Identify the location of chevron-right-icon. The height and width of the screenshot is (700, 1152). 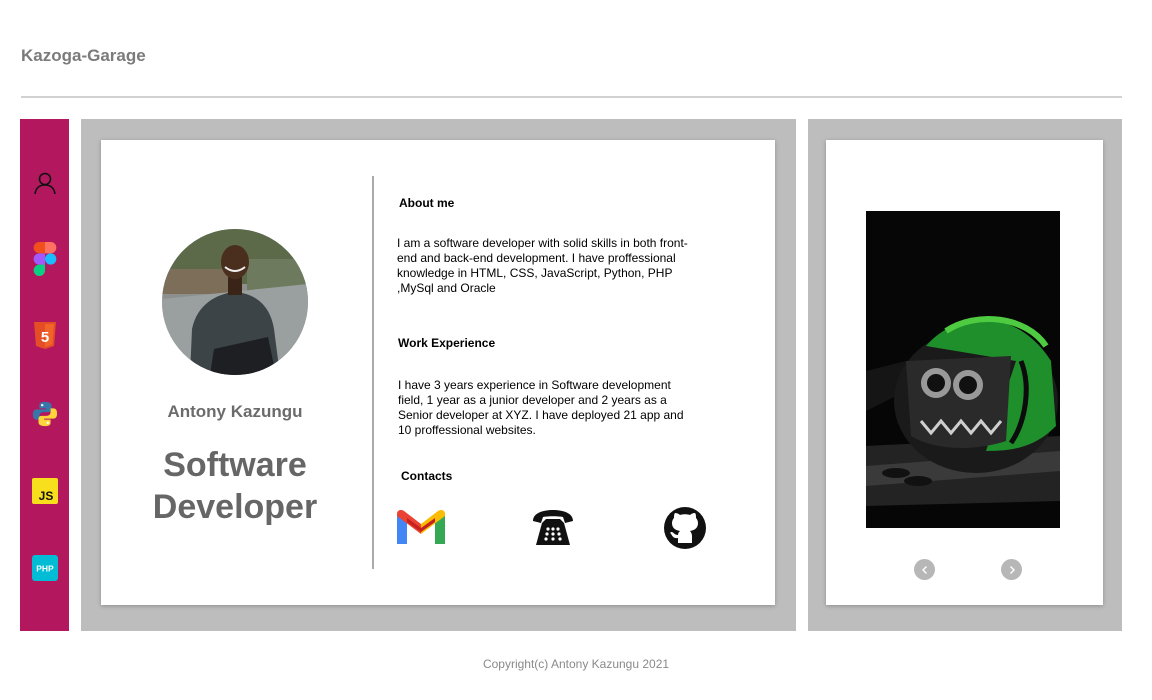
(1012, 569).